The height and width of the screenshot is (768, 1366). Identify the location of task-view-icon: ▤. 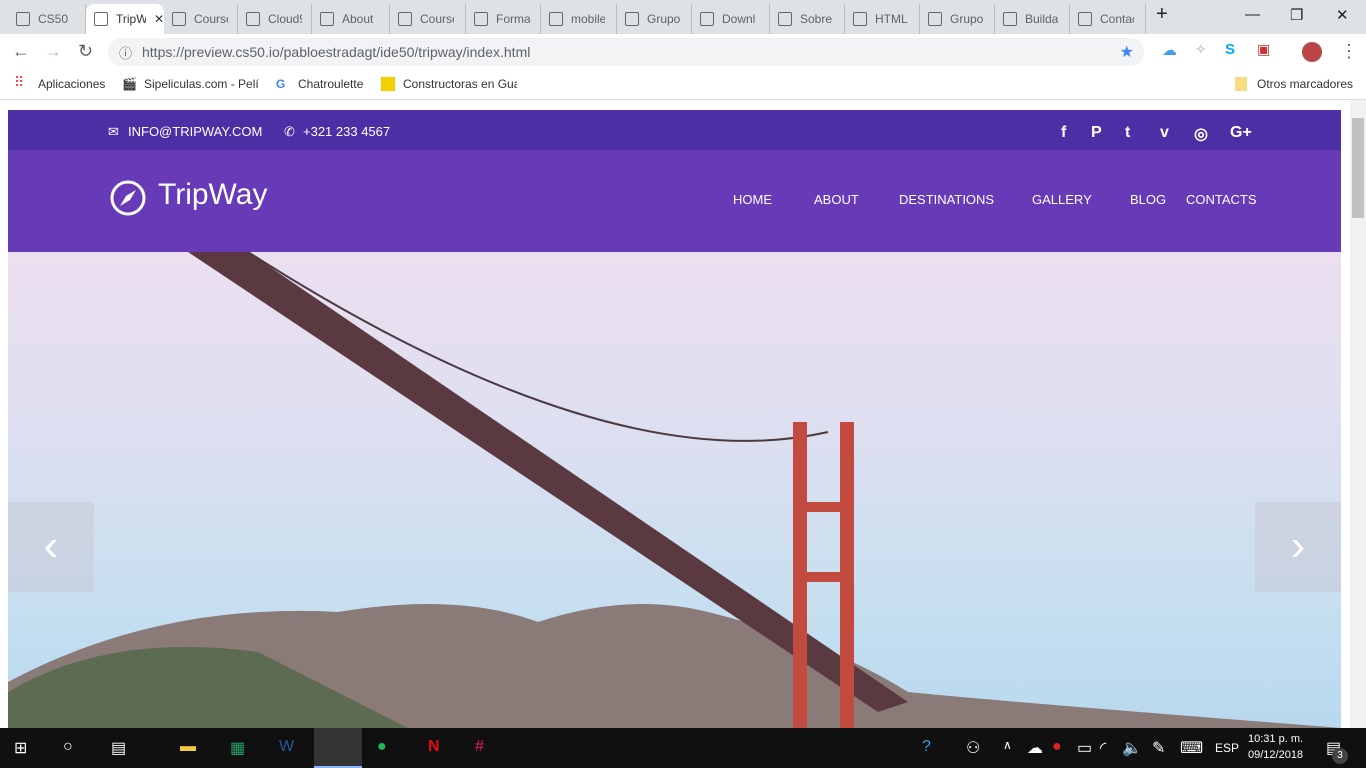
(118, 748).